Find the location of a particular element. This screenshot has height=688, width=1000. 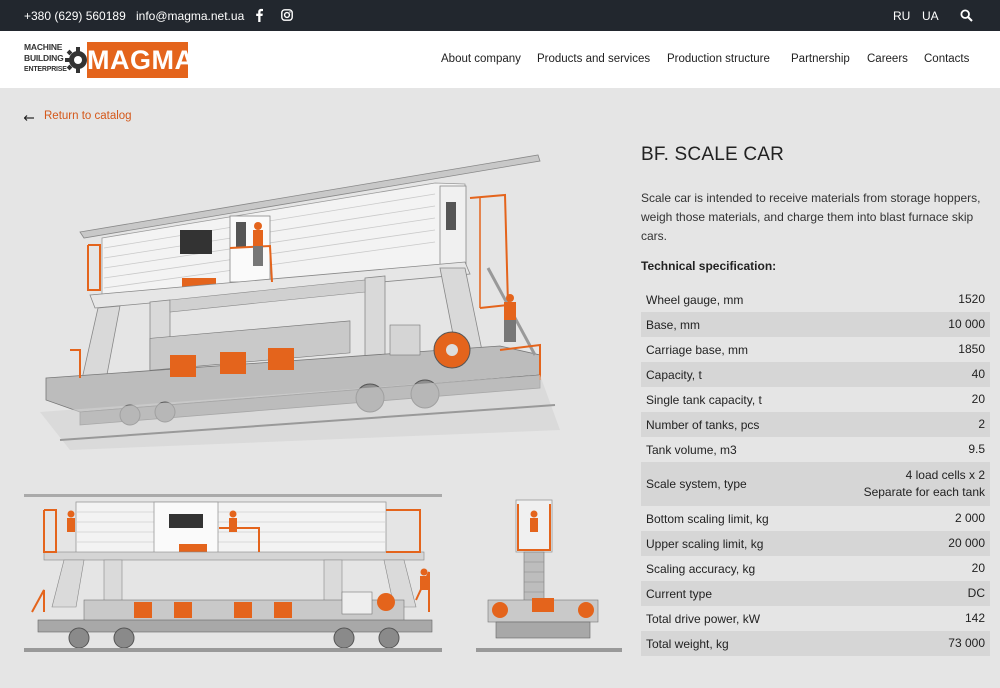

spec-row-number-of-tanks: Number of tanks, pcs 2 is located at coordinates (815, 424).